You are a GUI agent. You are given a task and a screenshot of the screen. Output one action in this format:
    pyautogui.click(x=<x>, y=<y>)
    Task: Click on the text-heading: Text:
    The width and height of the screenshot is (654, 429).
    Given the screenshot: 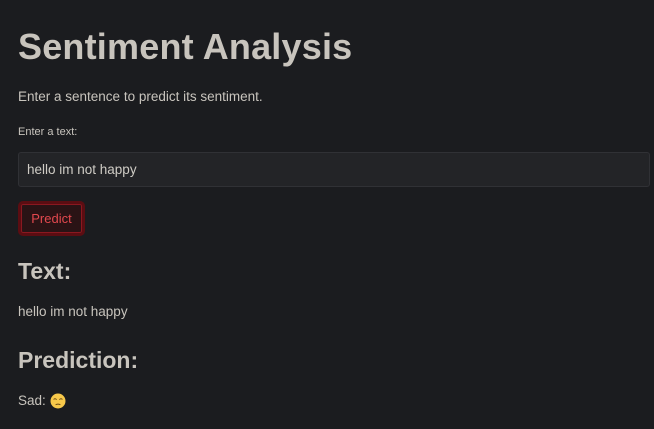 What is the action you would take?
    pyautogui.click(x=45, y=271)
    